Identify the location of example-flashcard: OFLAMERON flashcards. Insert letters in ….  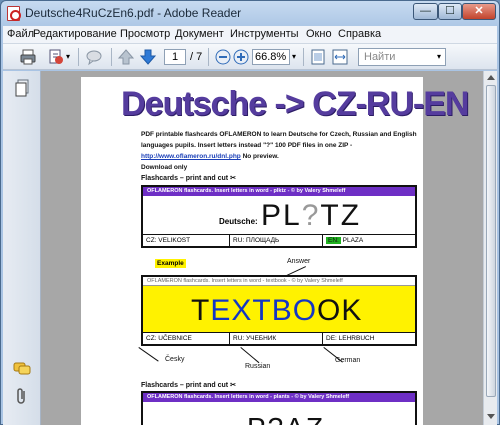
(279, 310).